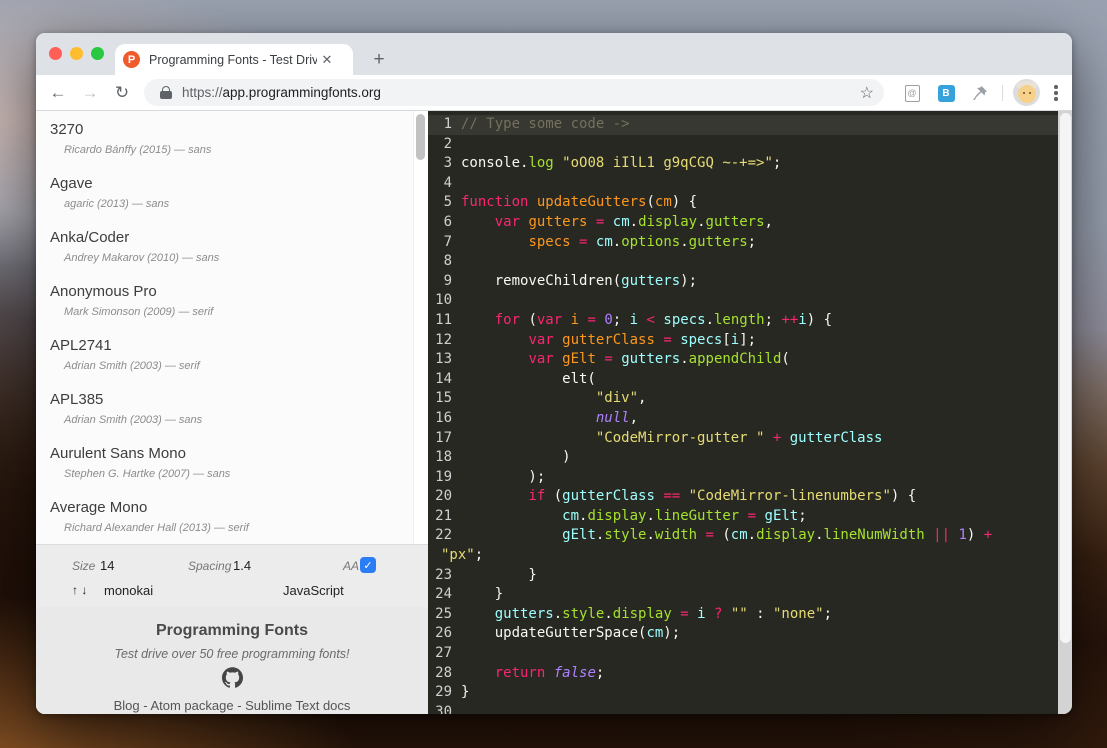 The height and width of the screenshot is (748, 1107). Describe the element at coordinates (327, 59) in the screenshot. I see `tab-close-icon: ✕` at that location.